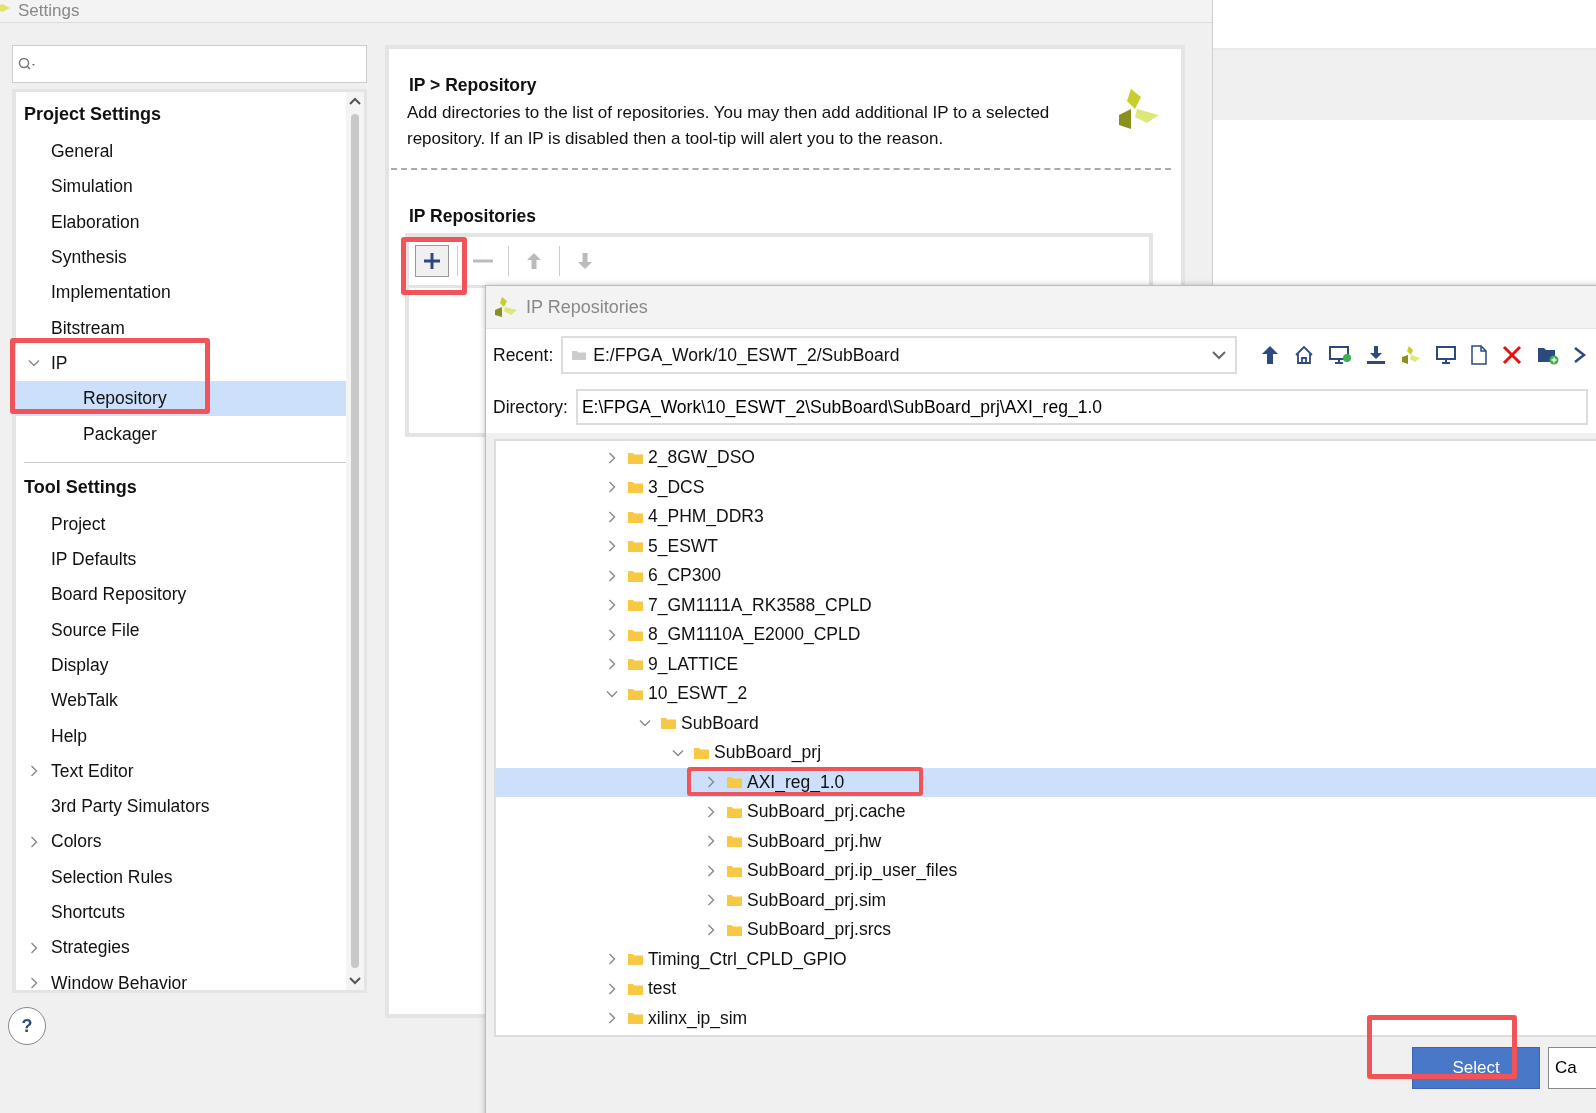  I want to click on sidebar-item: Packager, so click(181, 434).